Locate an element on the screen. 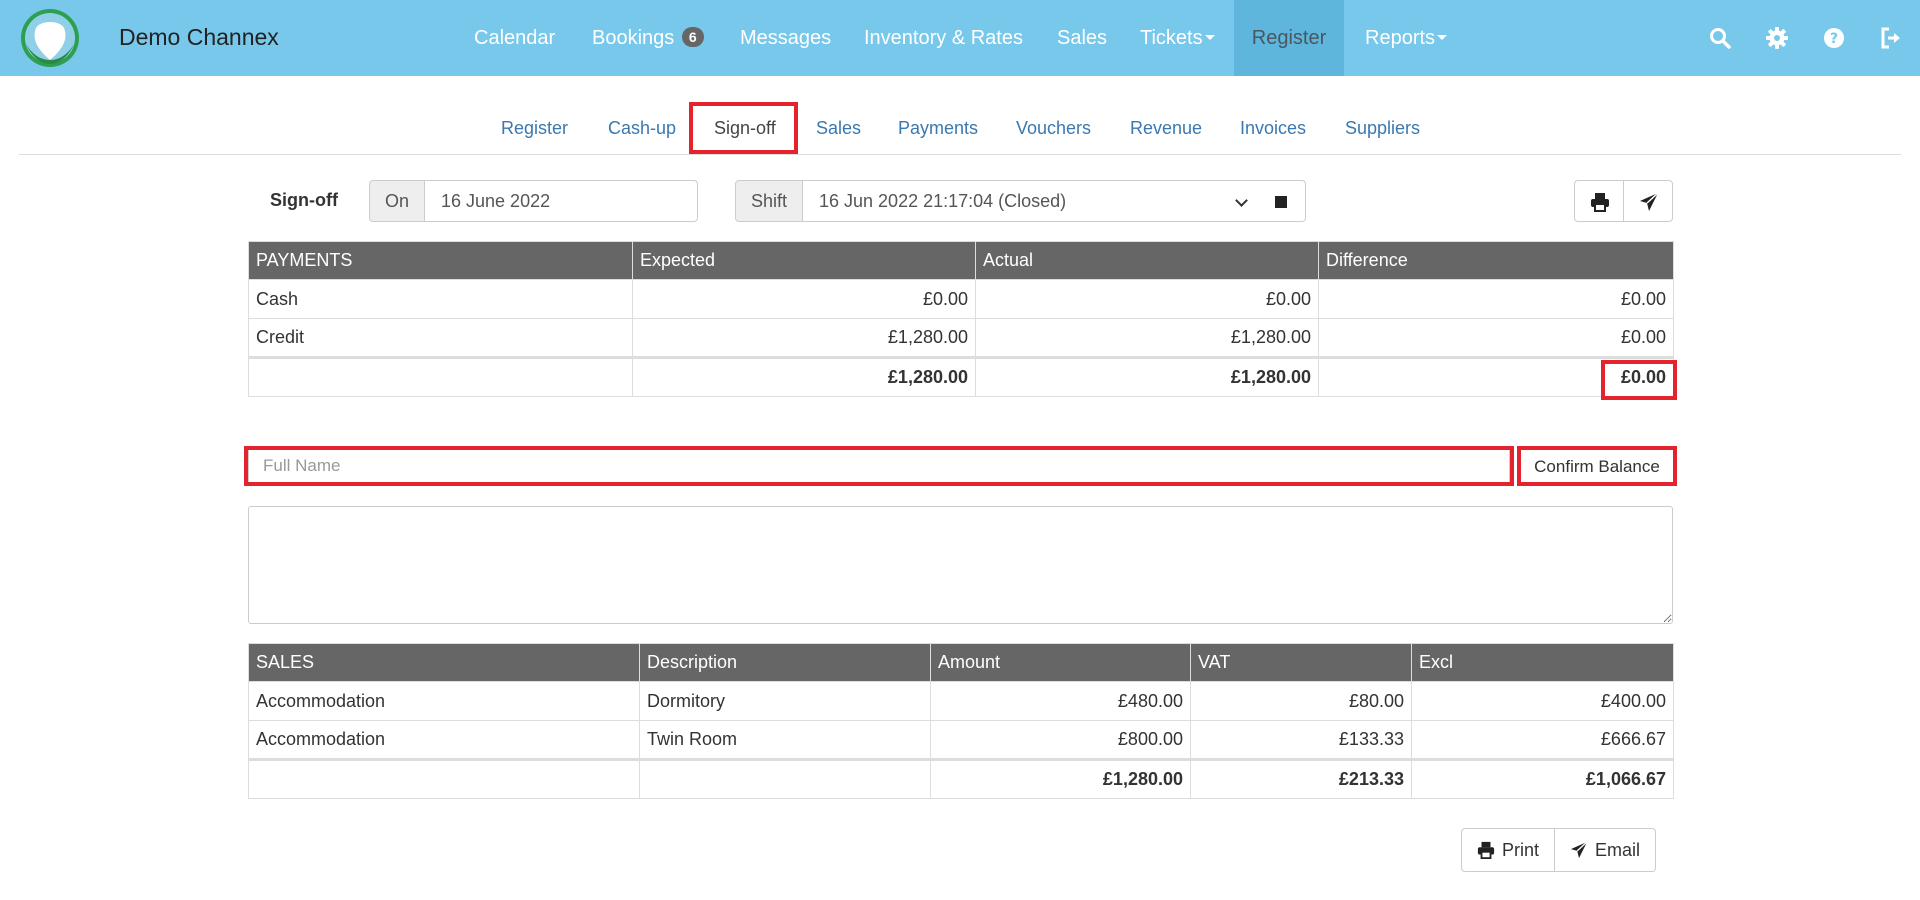 The height and width of the screenshot is (900, 1920). sale-description: Twin Room is located at coordinates (785, 740).